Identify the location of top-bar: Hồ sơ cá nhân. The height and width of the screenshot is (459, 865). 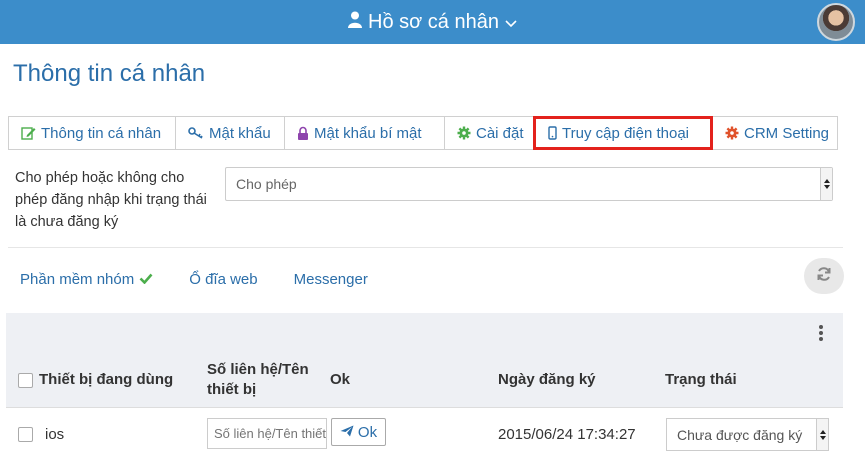
(432, 22).